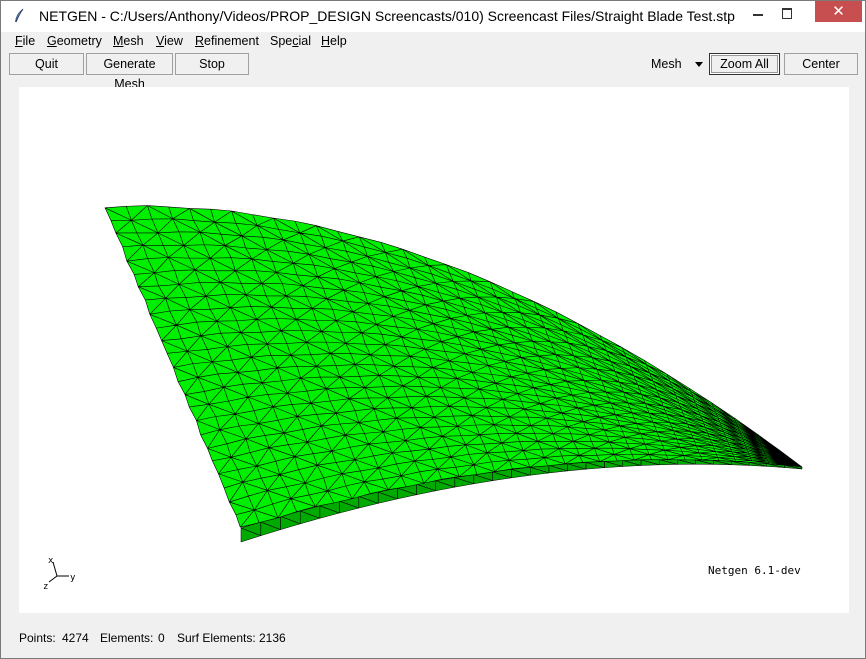 Image resolution: width=866 pixels, height=659 pixels. I want to click on axis-x-label: x, so click(51, 561).